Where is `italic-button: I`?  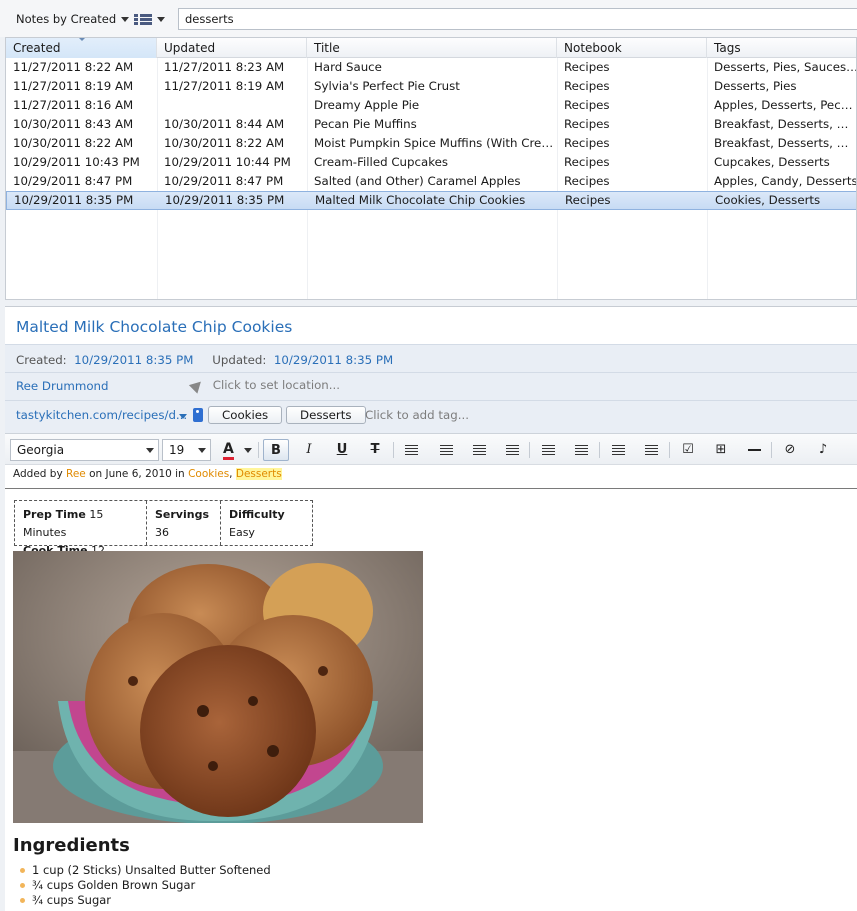
italic-button: I is located at coordinates (309, 450).